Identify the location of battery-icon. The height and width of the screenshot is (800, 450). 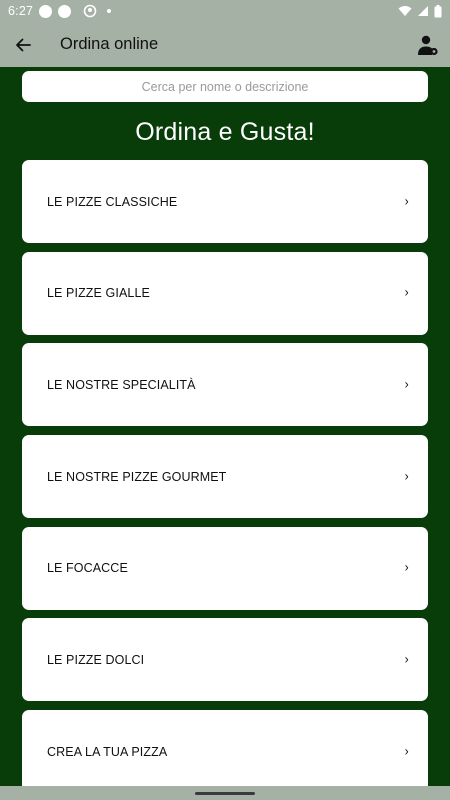
(438, 10).